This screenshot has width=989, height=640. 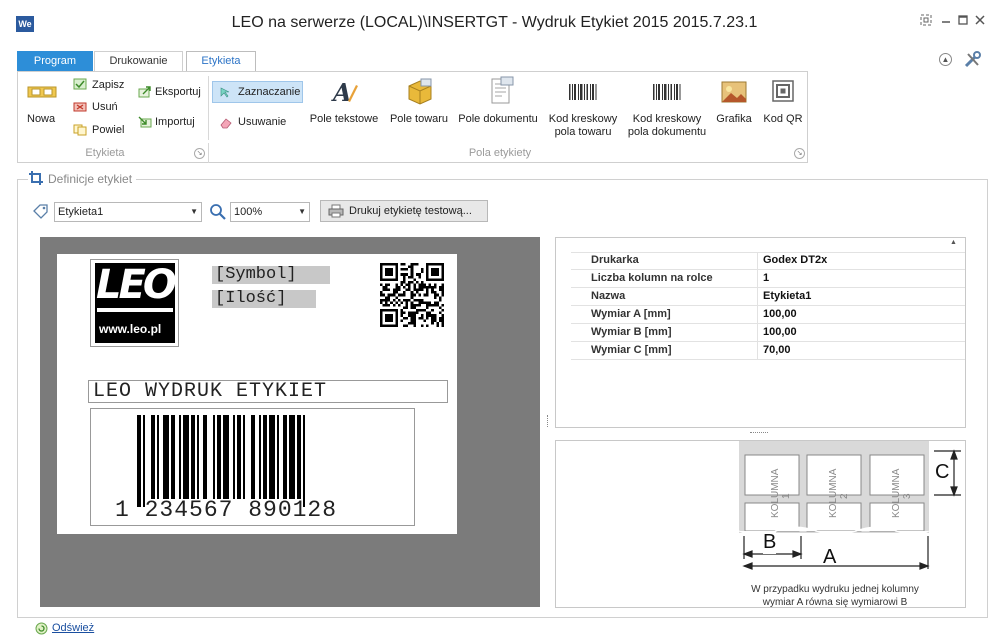 What do you see at coordinates (73, 628) in the screenshot?
I see `refresh-link: Odśwież` at bounding box center [73, 628].